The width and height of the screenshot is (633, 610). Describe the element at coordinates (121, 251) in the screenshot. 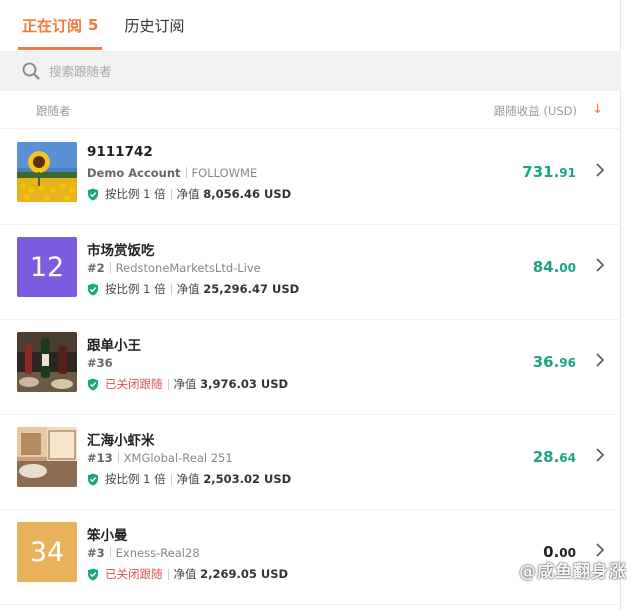

I see `follower-name: 市场赏饭吃` at that location.